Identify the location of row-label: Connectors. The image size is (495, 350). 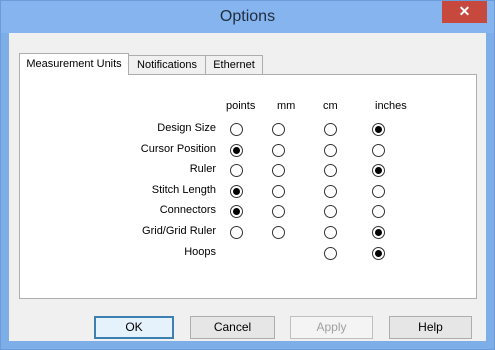
(187, 210).